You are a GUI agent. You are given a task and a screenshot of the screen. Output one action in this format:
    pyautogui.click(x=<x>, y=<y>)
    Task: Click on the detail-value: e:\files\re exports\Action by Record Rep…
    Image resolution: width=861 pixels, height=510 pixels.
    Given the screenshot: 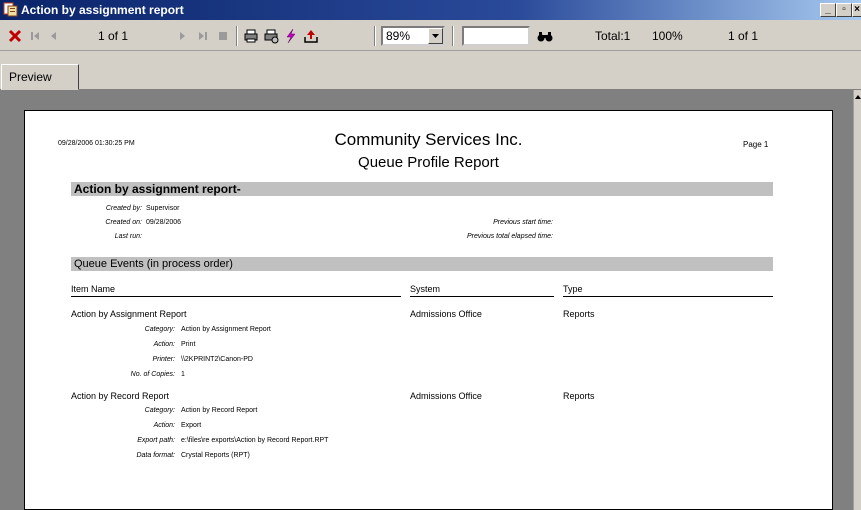 What is the action you would take?
    pyautogui.click(x=255, y=440)
    